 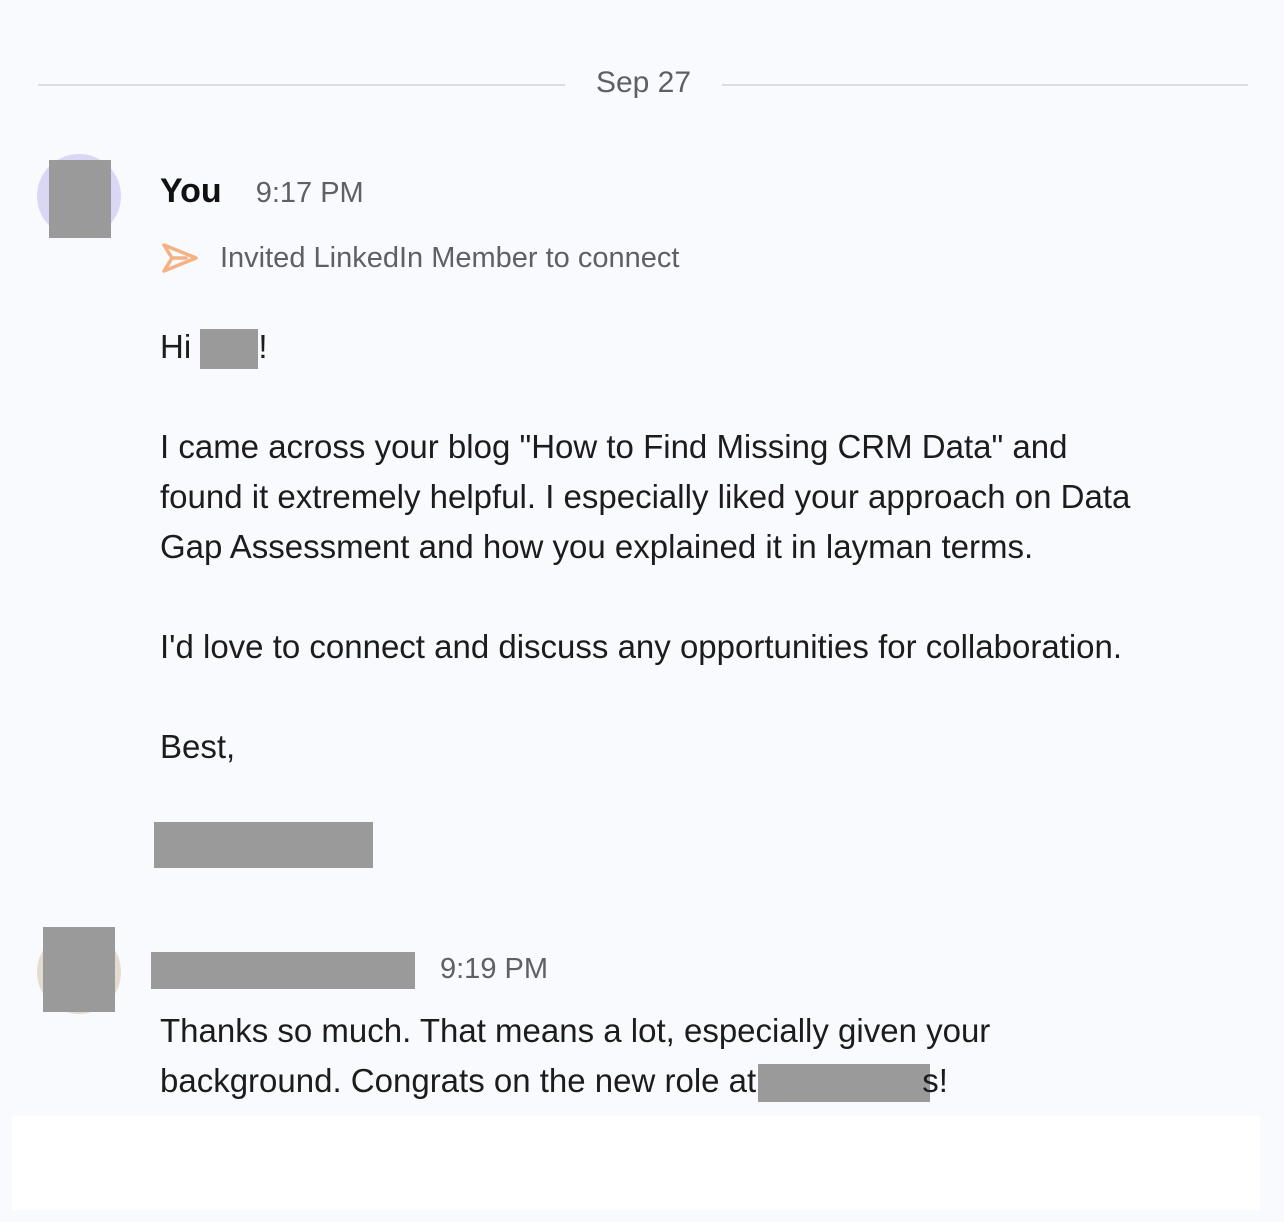 What do you see at coordinates (263, 346) in the screenshot?
I see `greeting-end: !` at bounding box center [263, 346].